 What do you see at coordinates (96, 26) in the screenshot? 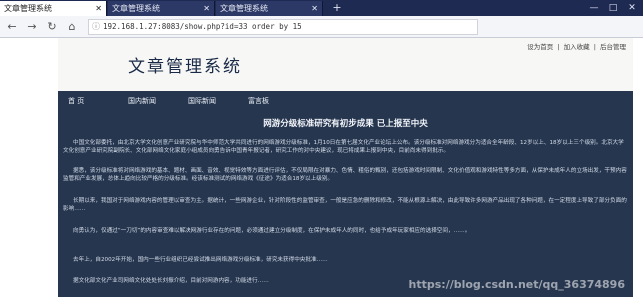
I see `info-icon: ⓘ` at bounding box center [96, 26].